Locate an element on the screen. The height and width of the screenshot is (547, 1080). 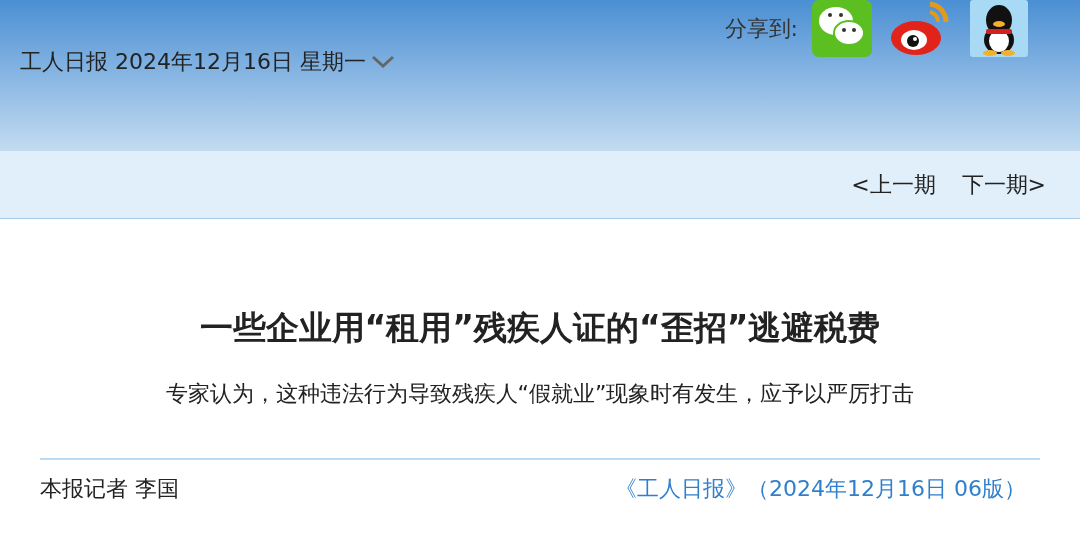
article-title: 一些企业用“租用”残疾人证的“歪招”逃避税费 is located at coordinates (540, 328).